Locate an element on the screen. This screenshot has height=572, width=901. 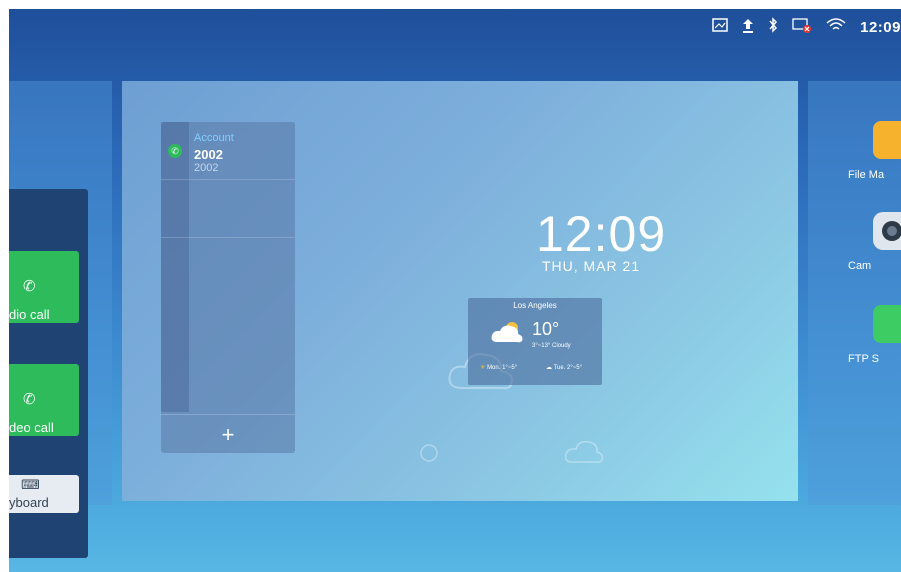
cloudy-small-icon: ☁ is located at coordinates (549, 368).